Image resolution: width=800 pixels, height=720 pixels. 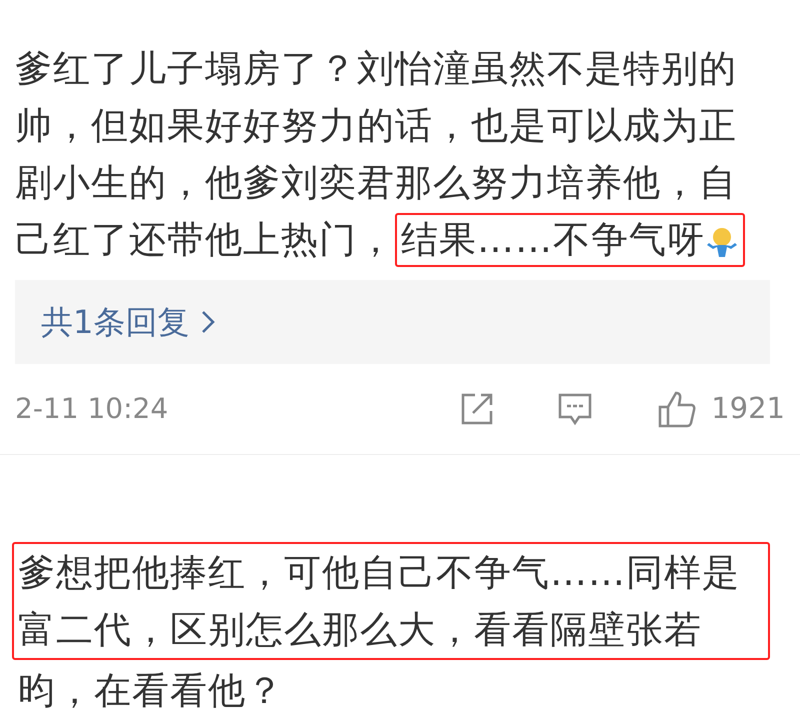 What do you see at coordinates (570, 240) in the screenshot?
I see `highlighted-text: 结果……不争气呀` at bounding box center [570, 240].